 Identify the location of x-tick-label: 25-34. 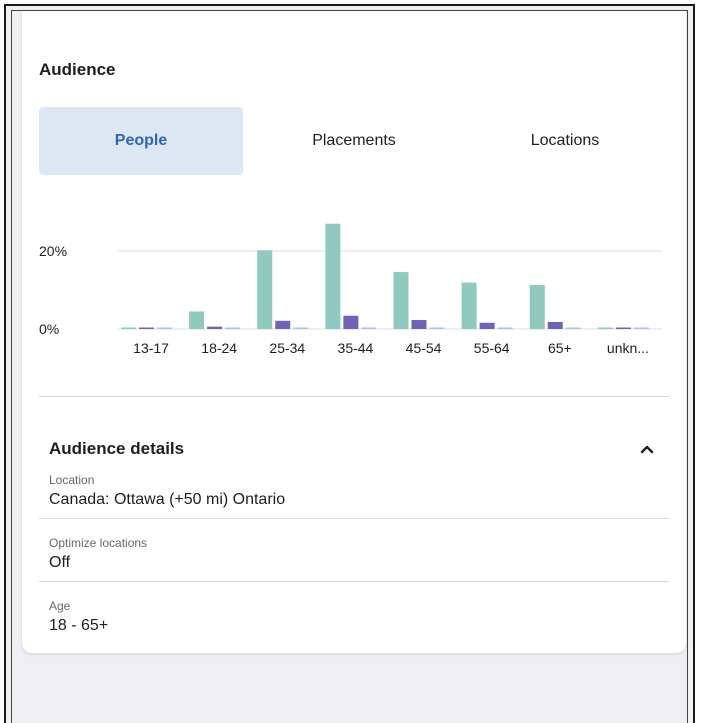
(287, 348).